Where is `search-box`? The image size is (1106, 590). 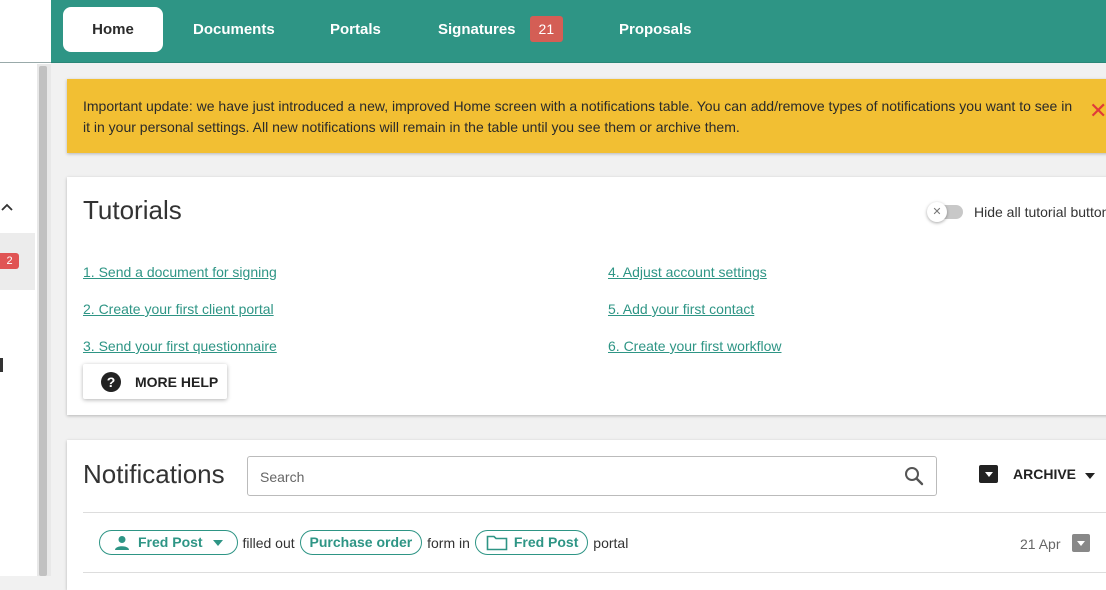
search-box is located at coordinates (592, 476).